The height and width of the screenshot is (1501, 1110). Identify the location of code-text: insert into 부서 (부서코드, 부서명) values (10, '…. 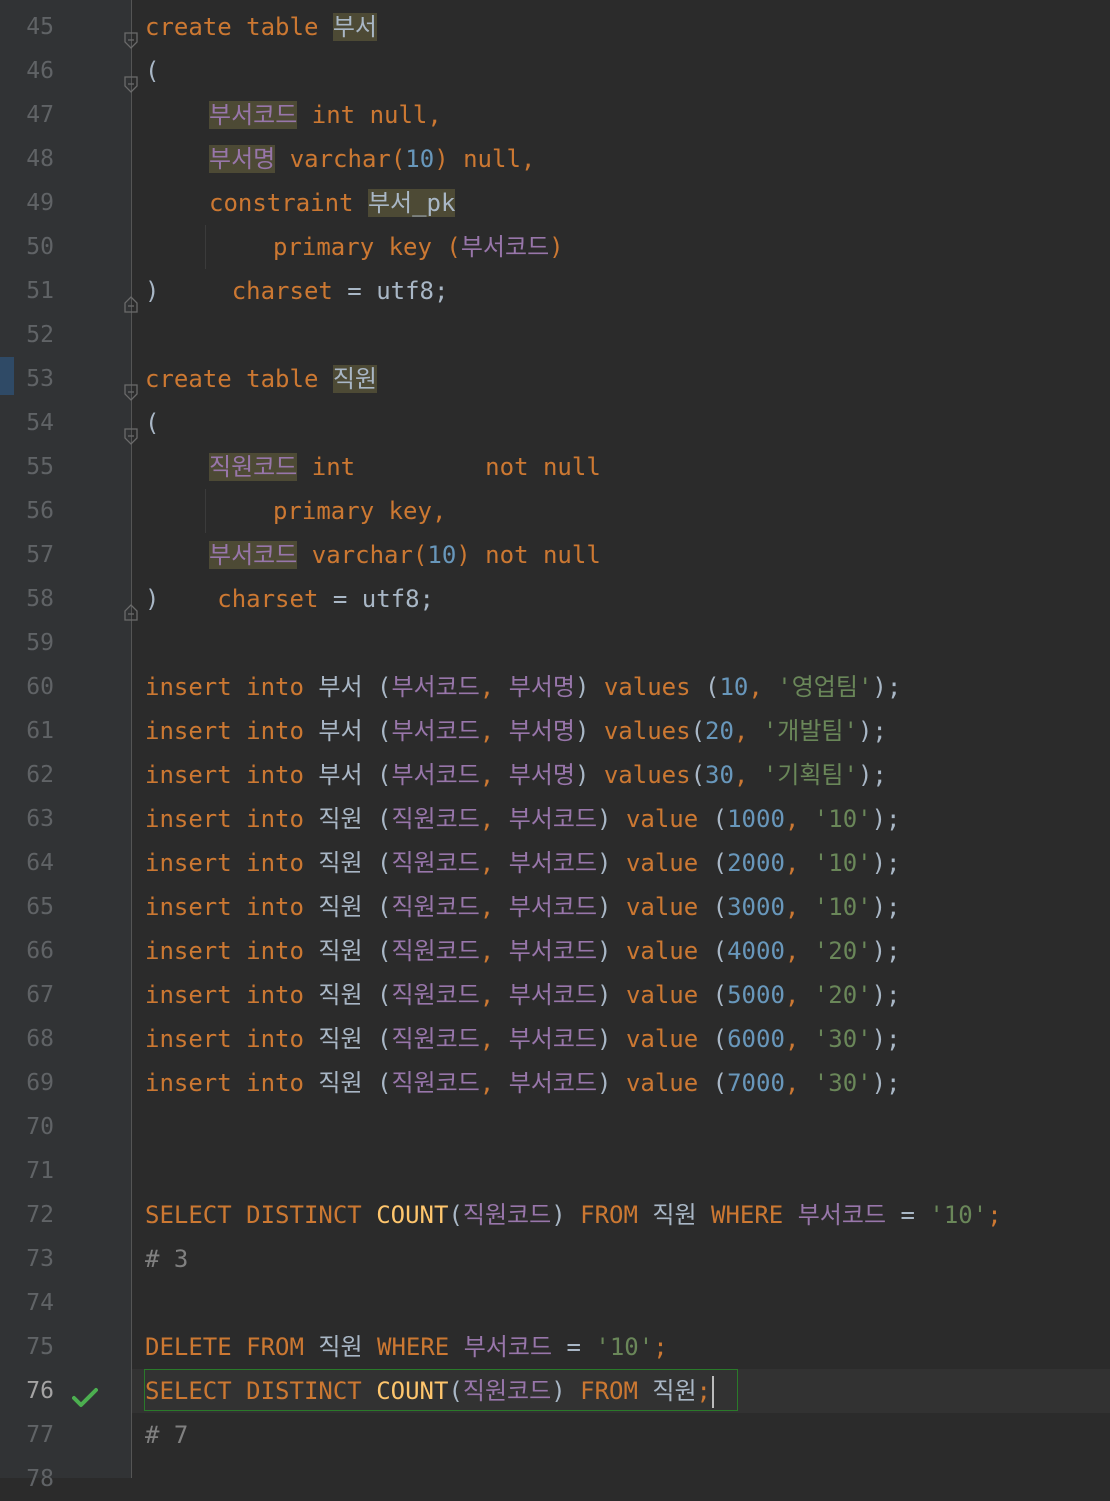
(523, 687).